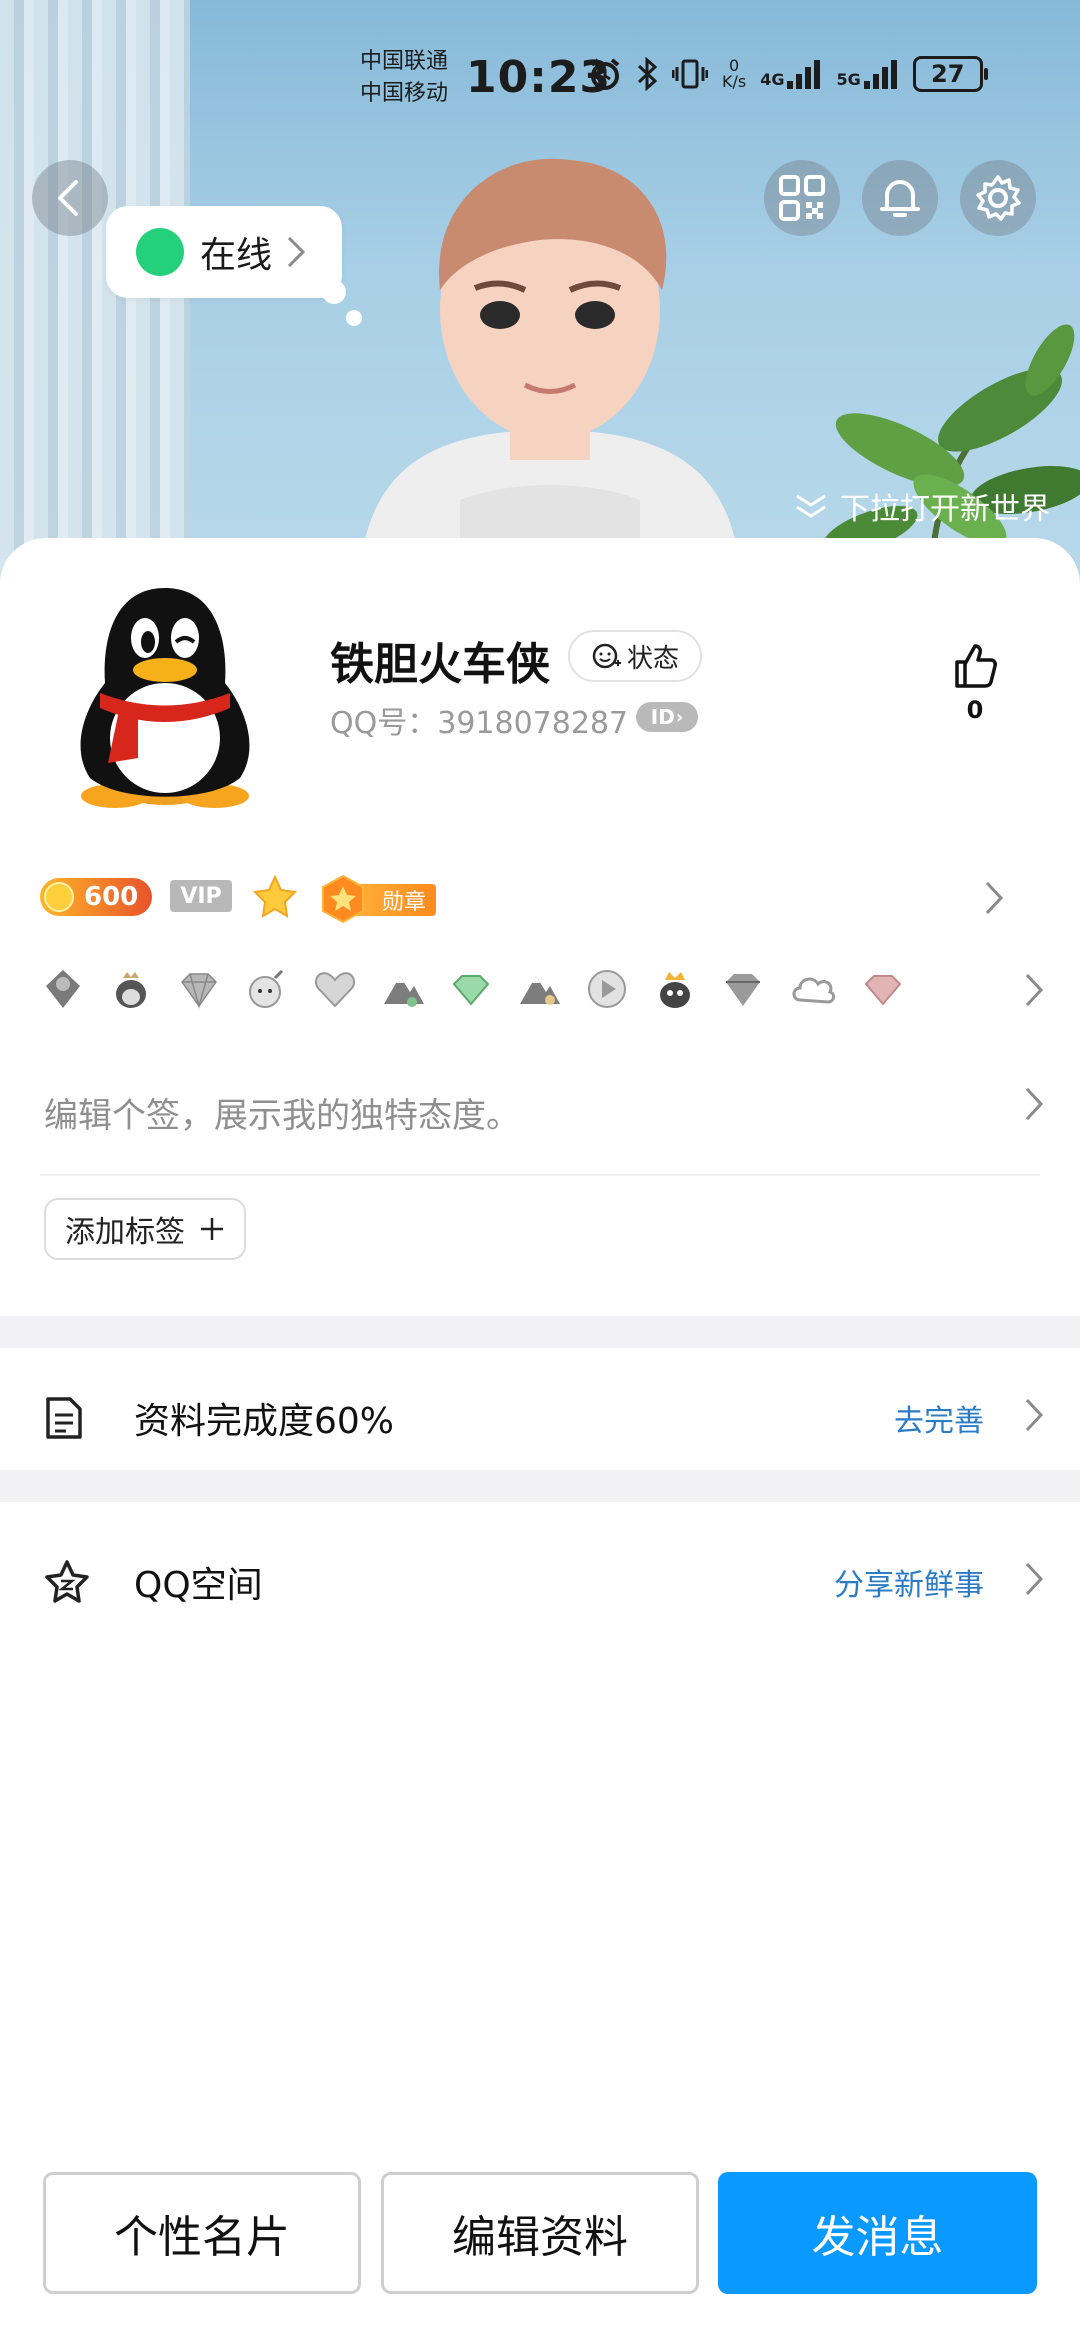 The height and width of the screenshot is (2340, 1080). I want to click on carrier-2: 中国移动, so click(404, 93).